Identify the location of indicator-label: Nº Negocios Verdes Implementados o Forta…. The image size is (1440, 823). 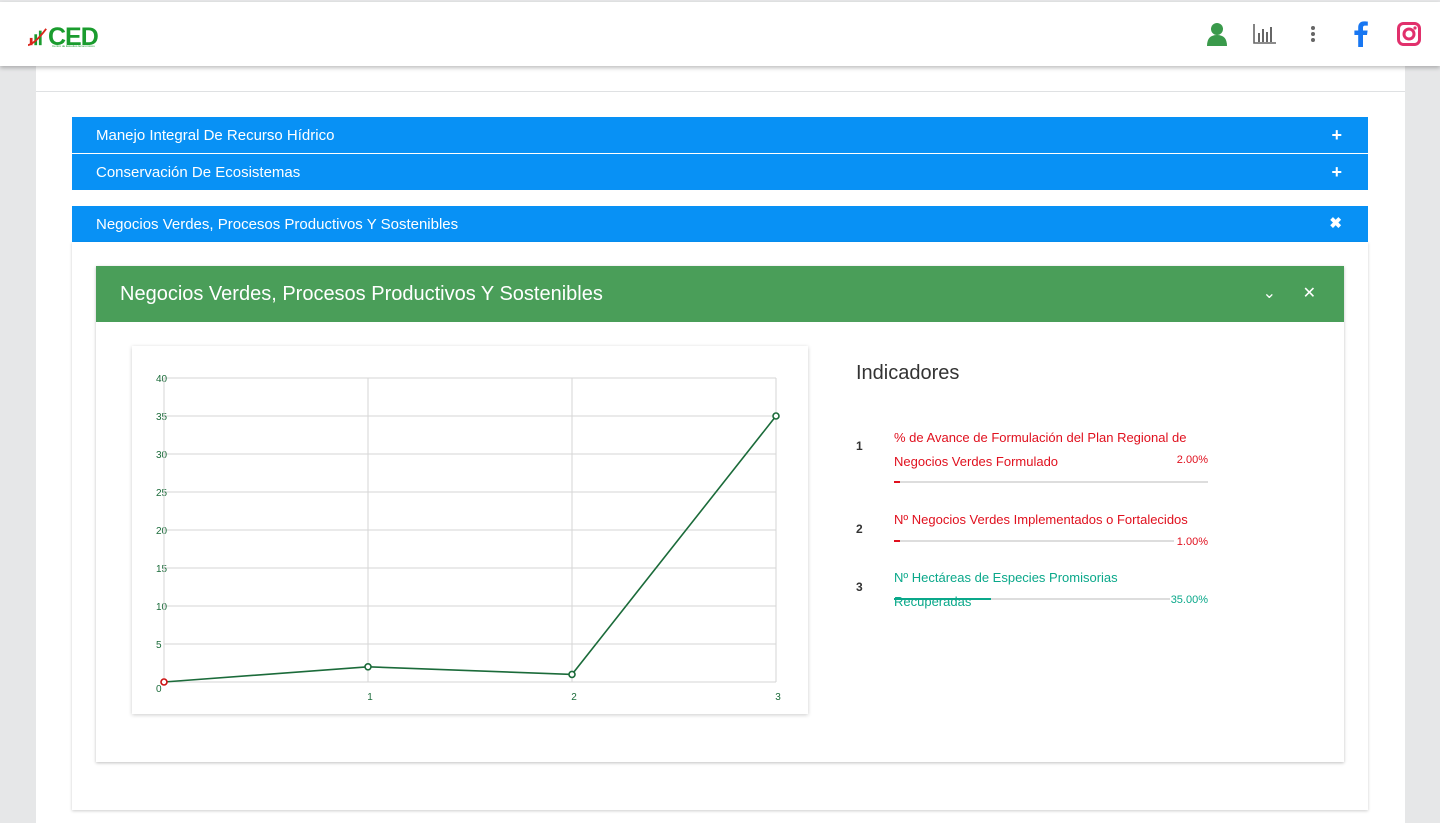
(1041, 519).